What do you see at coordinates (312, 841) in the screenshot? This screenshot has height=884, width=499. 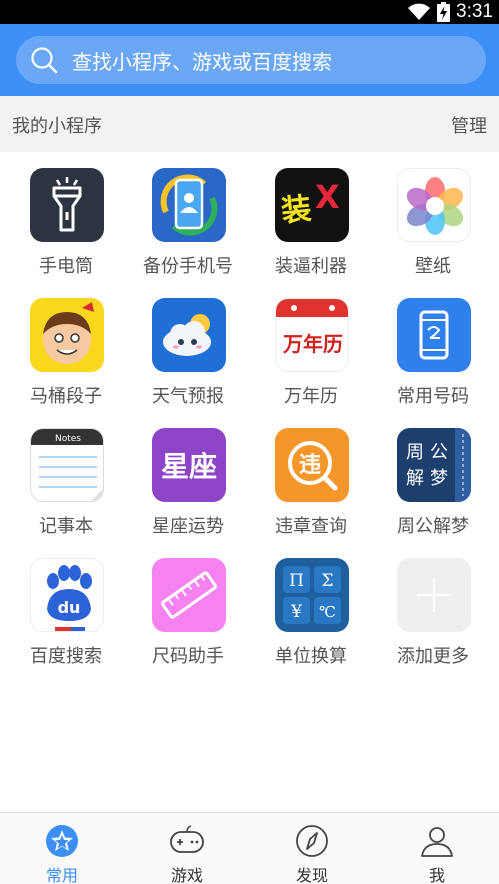 I see `compass-icon` at bounding box center [312, 841].